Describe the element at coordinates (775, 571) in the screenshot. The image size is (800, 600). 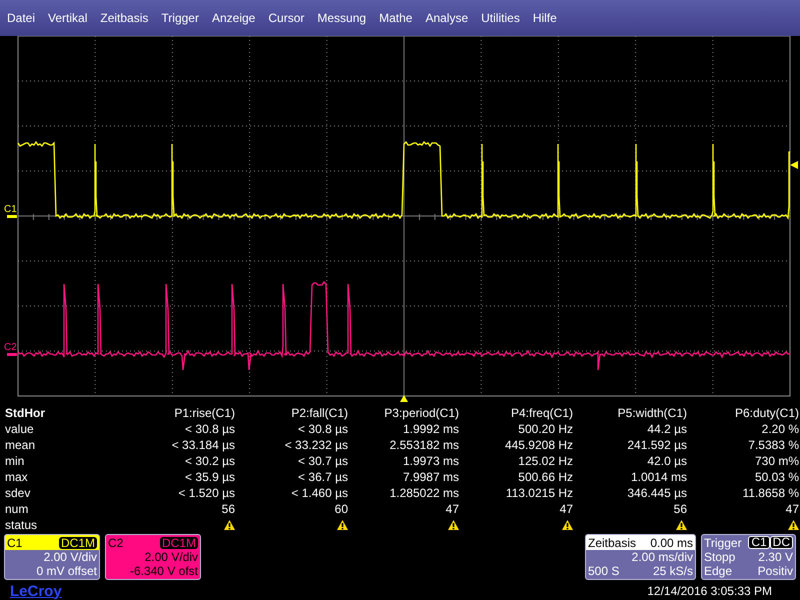
I see `trigger-slope: Positiv` at that location.